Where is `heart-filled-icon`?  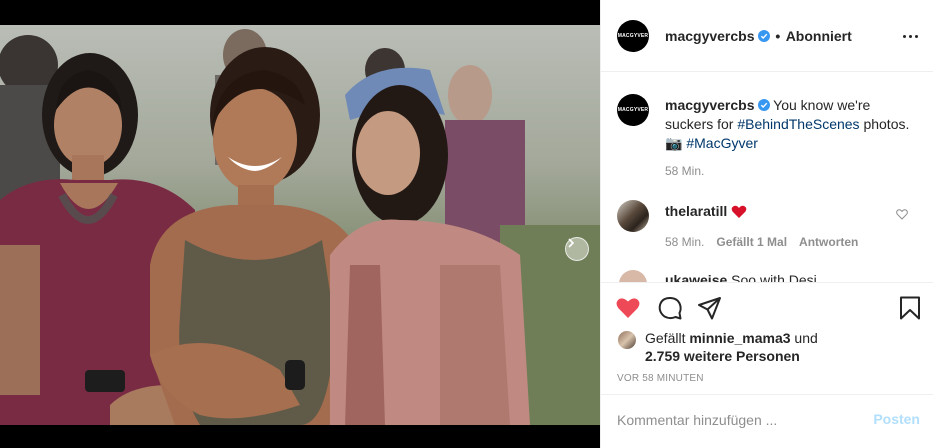 heart-filled-icon is located at coordinates (628, 308).